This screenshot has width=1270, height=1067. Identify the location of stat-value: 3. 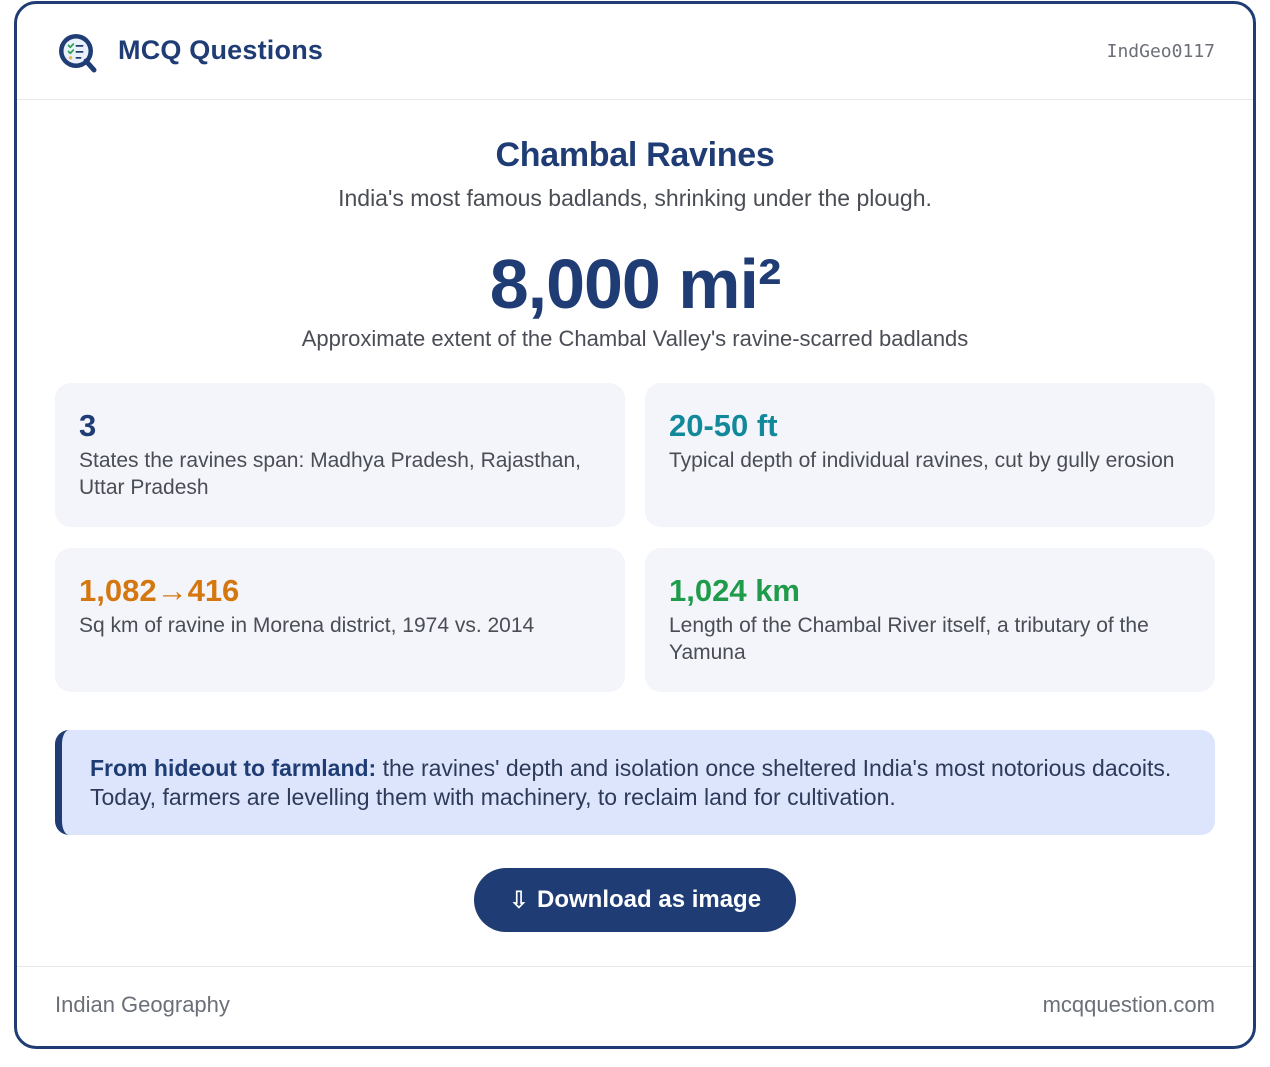
(88, 425).